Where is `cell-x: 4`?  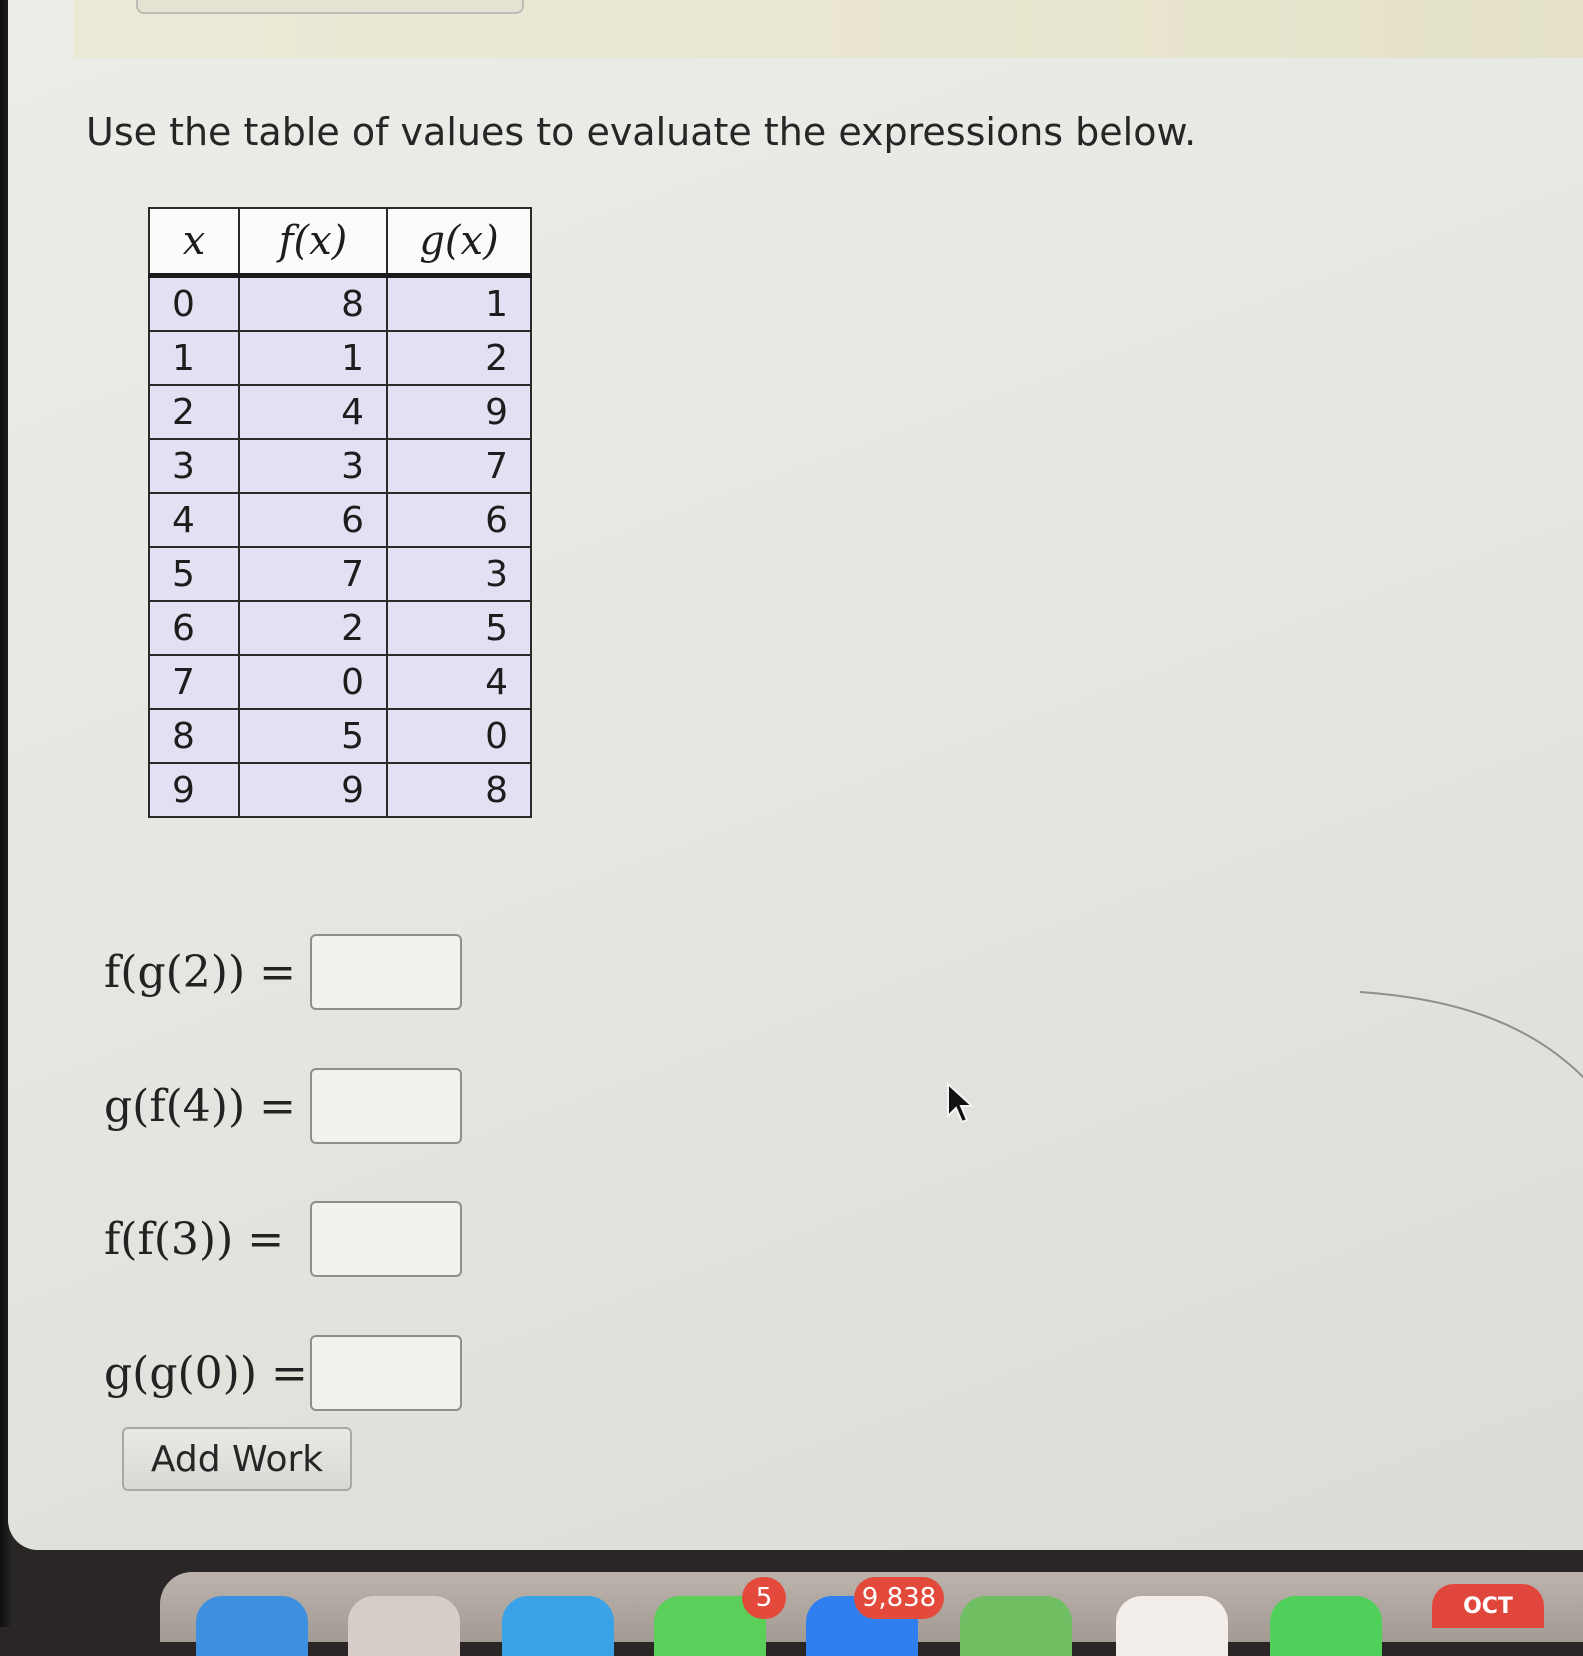 cell-x: 4 is located at coordinates (194, 520).